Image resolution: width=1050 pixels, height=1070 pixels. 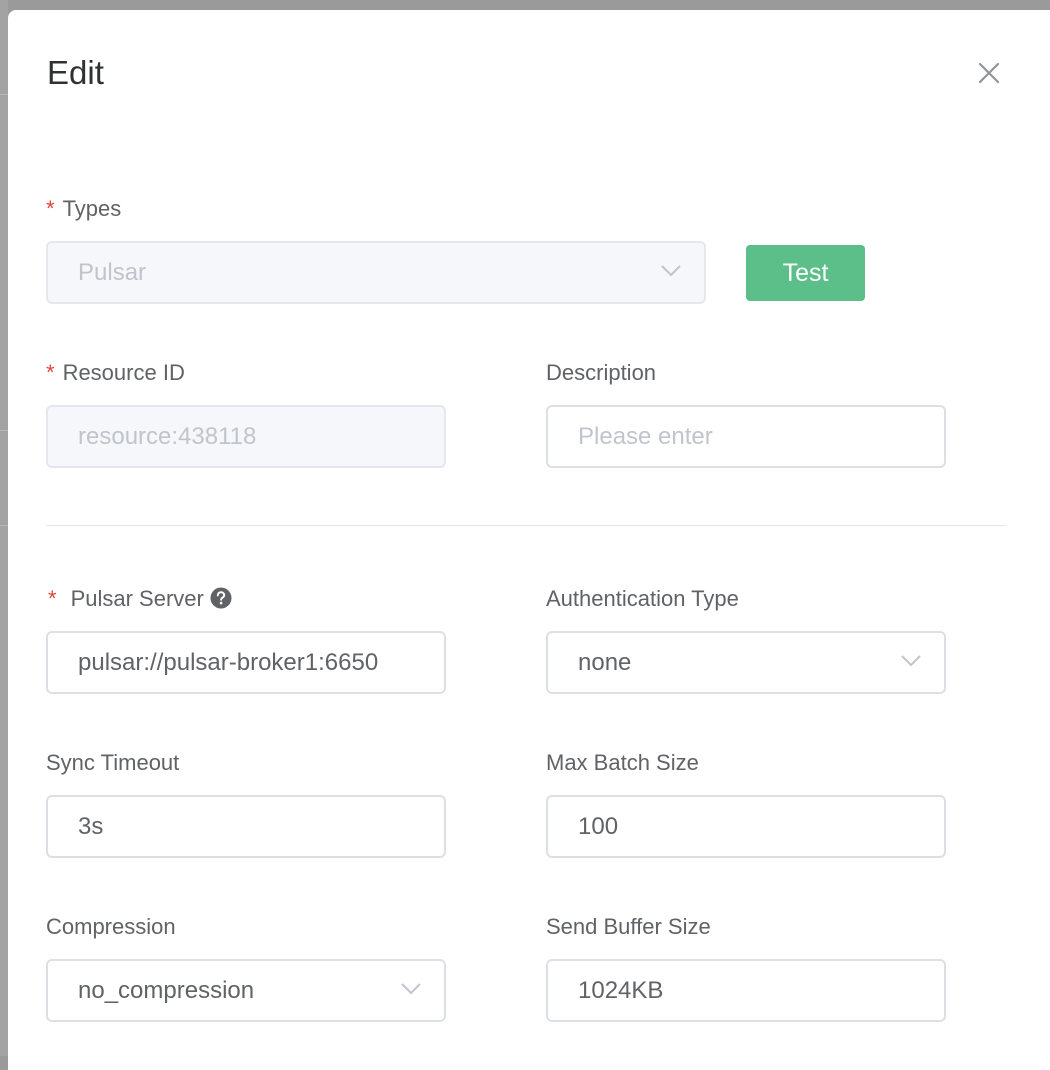 I want to click on compression-label: Compression, so click(x=111, y=926).